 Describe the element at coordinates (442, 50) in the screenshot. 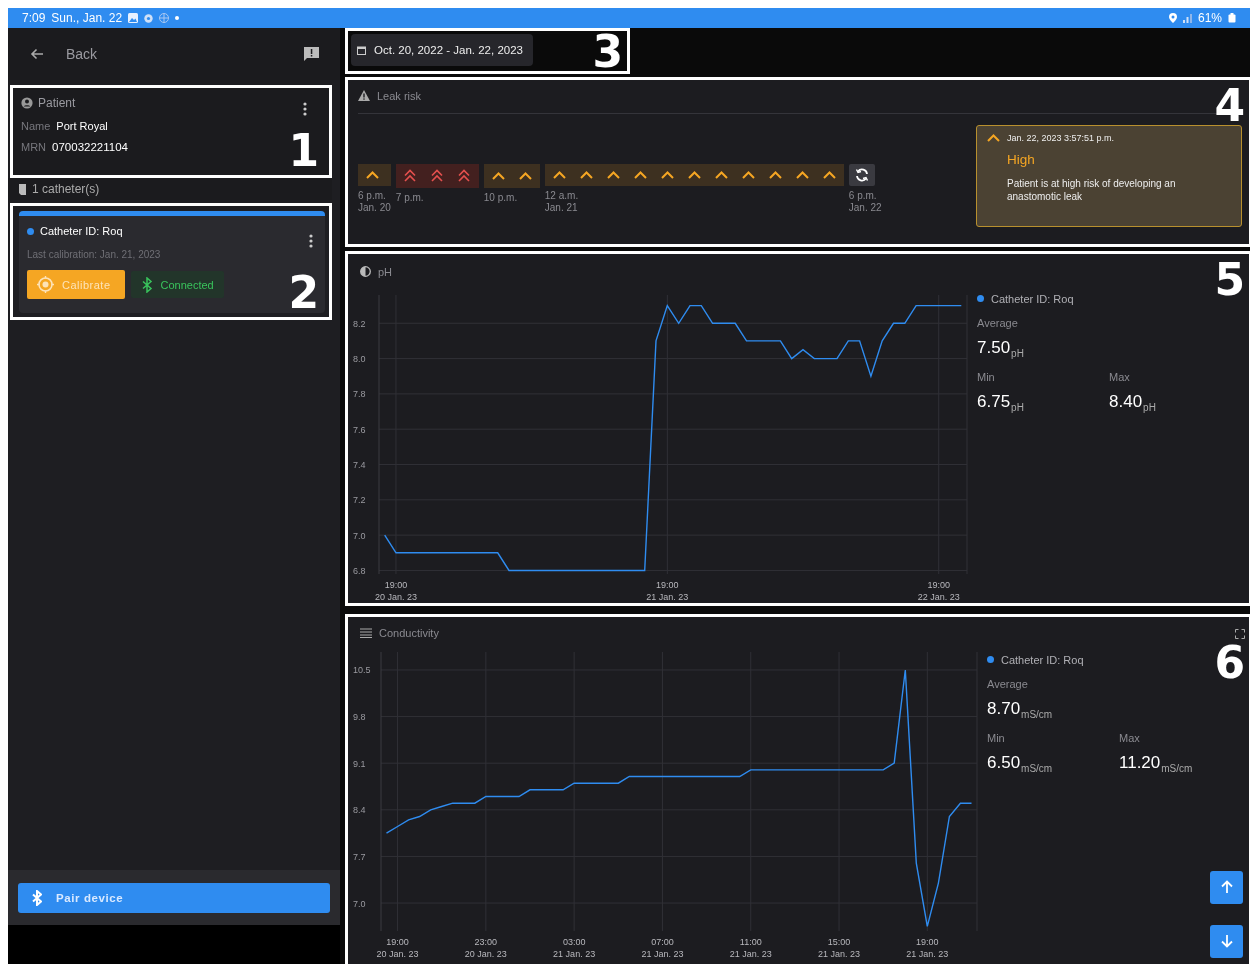

I see `date-range-chip: Oct. 20, 2022 - Jan. 22, 2023` at that location.